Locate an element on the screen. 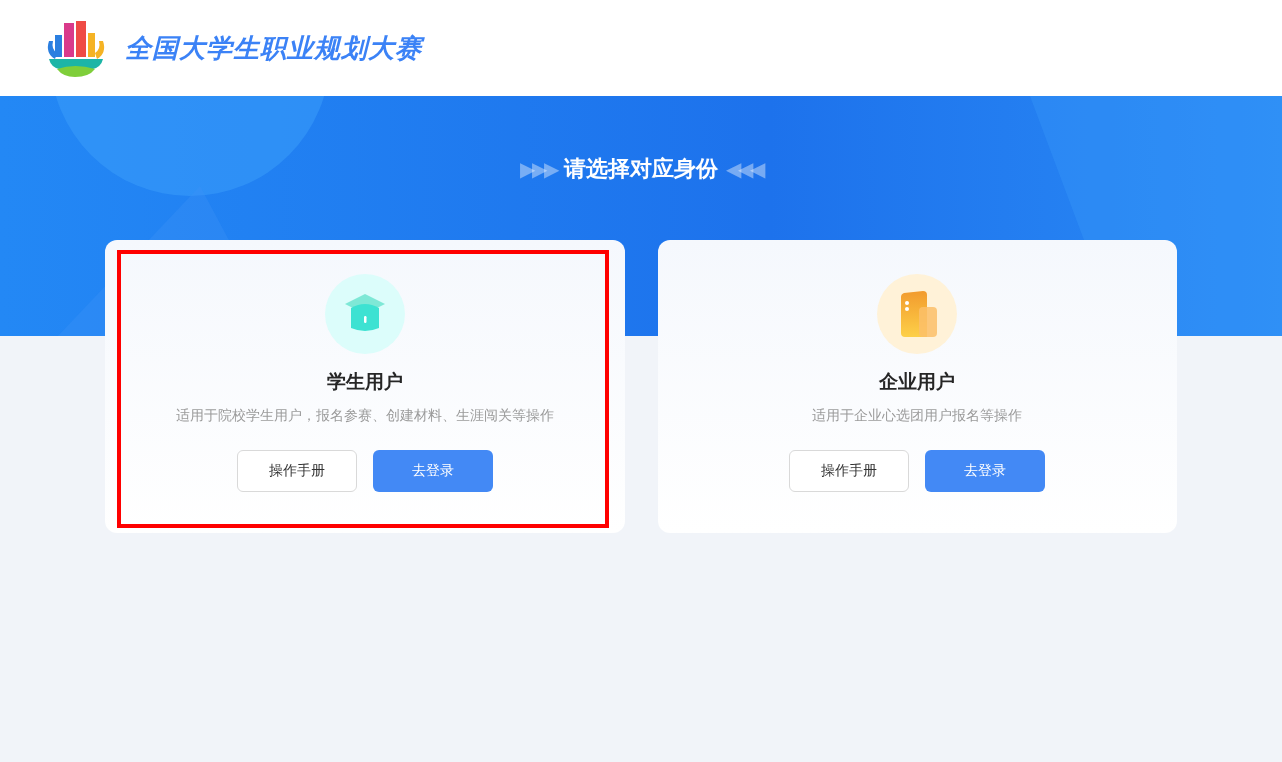 Image resolution: width=1282 pixels, height=762 pixels. card-description: 适用于院校学生用户，报名参赛、创建材料、生涯闯关等操作 is located at coordinates (364, 415).